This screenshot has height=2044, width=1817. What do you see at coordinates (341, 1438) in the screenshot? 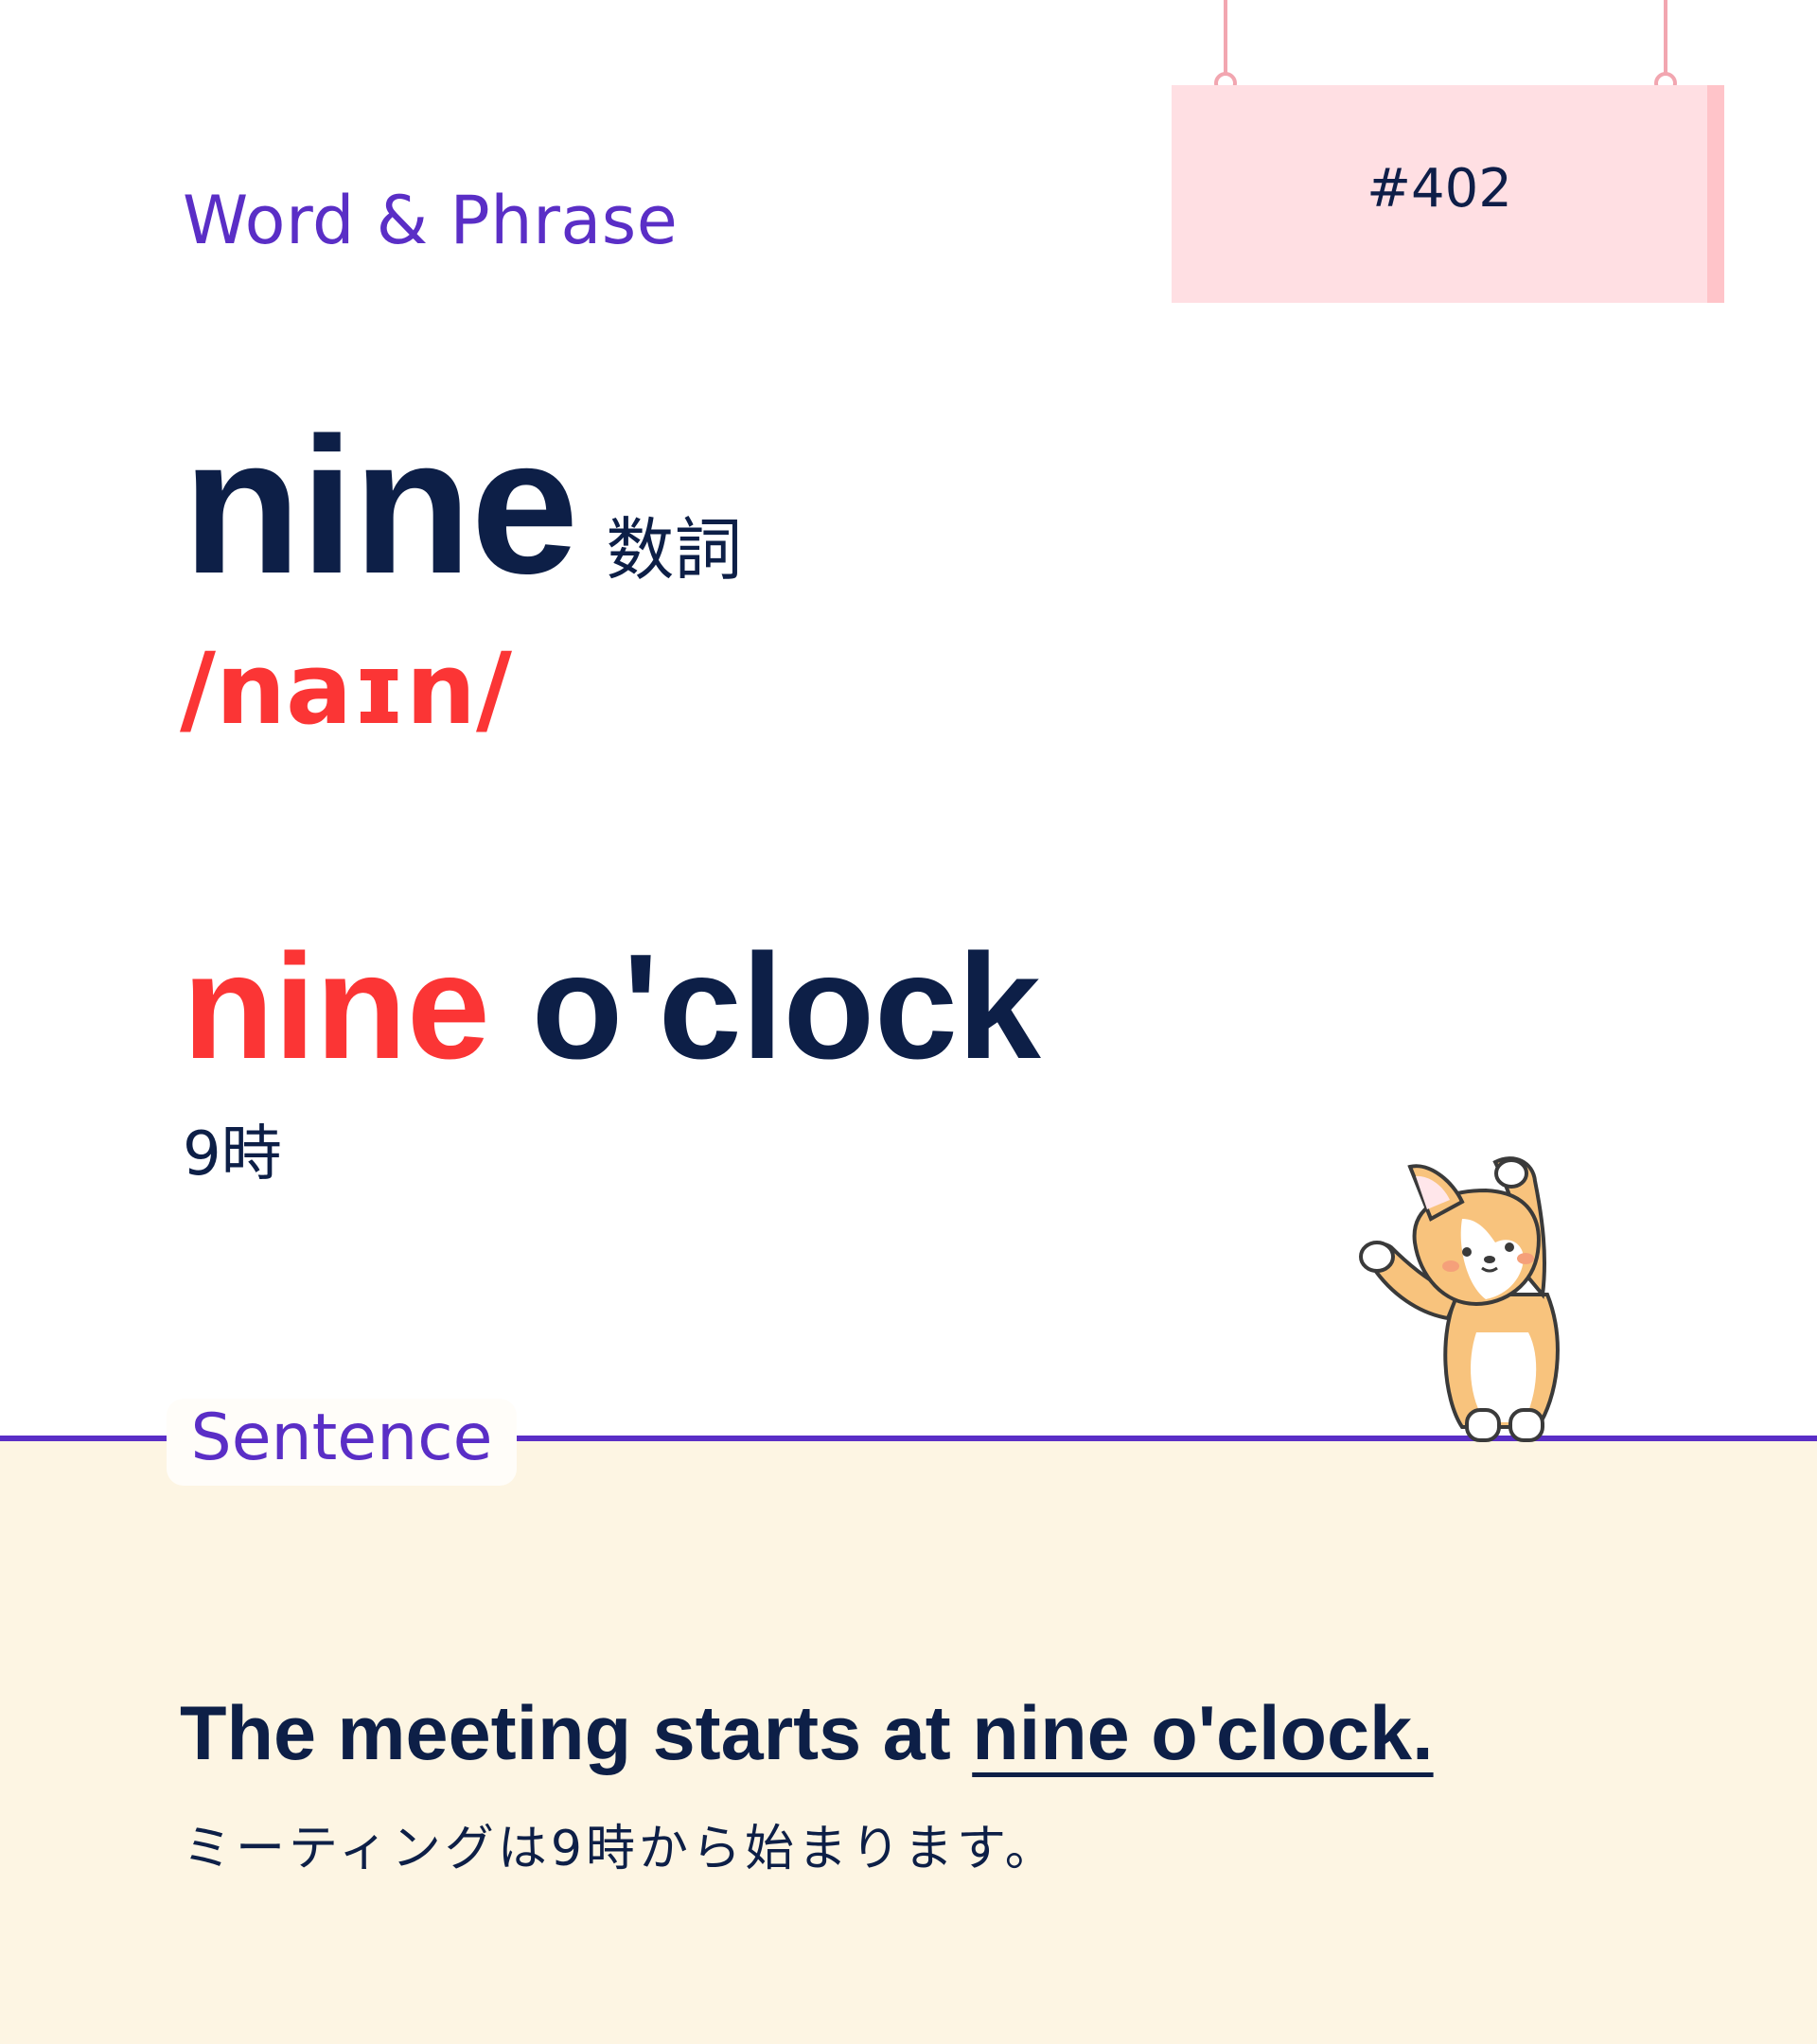
I see `sentence-label: Sentence` at bounding box center [341, 1438].